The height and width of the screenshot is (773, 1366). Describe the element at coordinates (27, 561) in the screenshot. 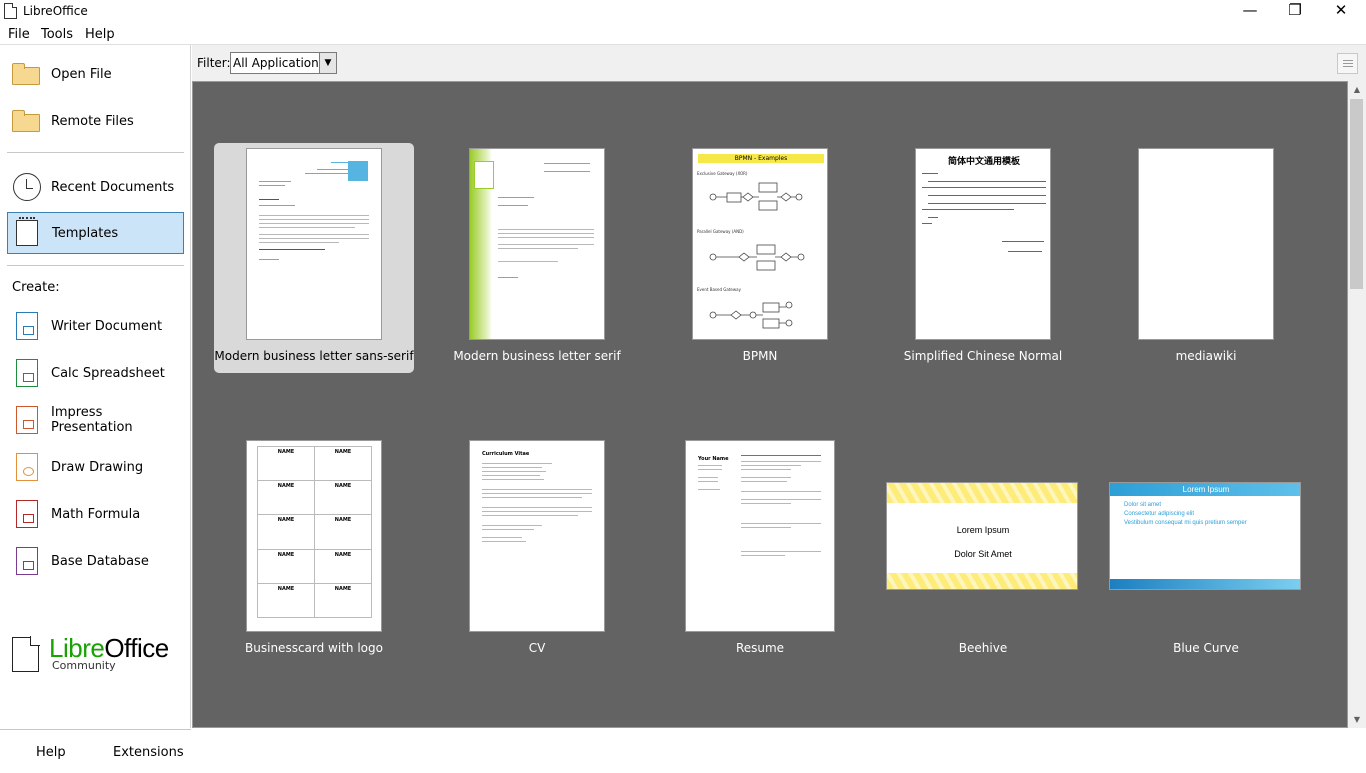

I see `base-icon` at that location.